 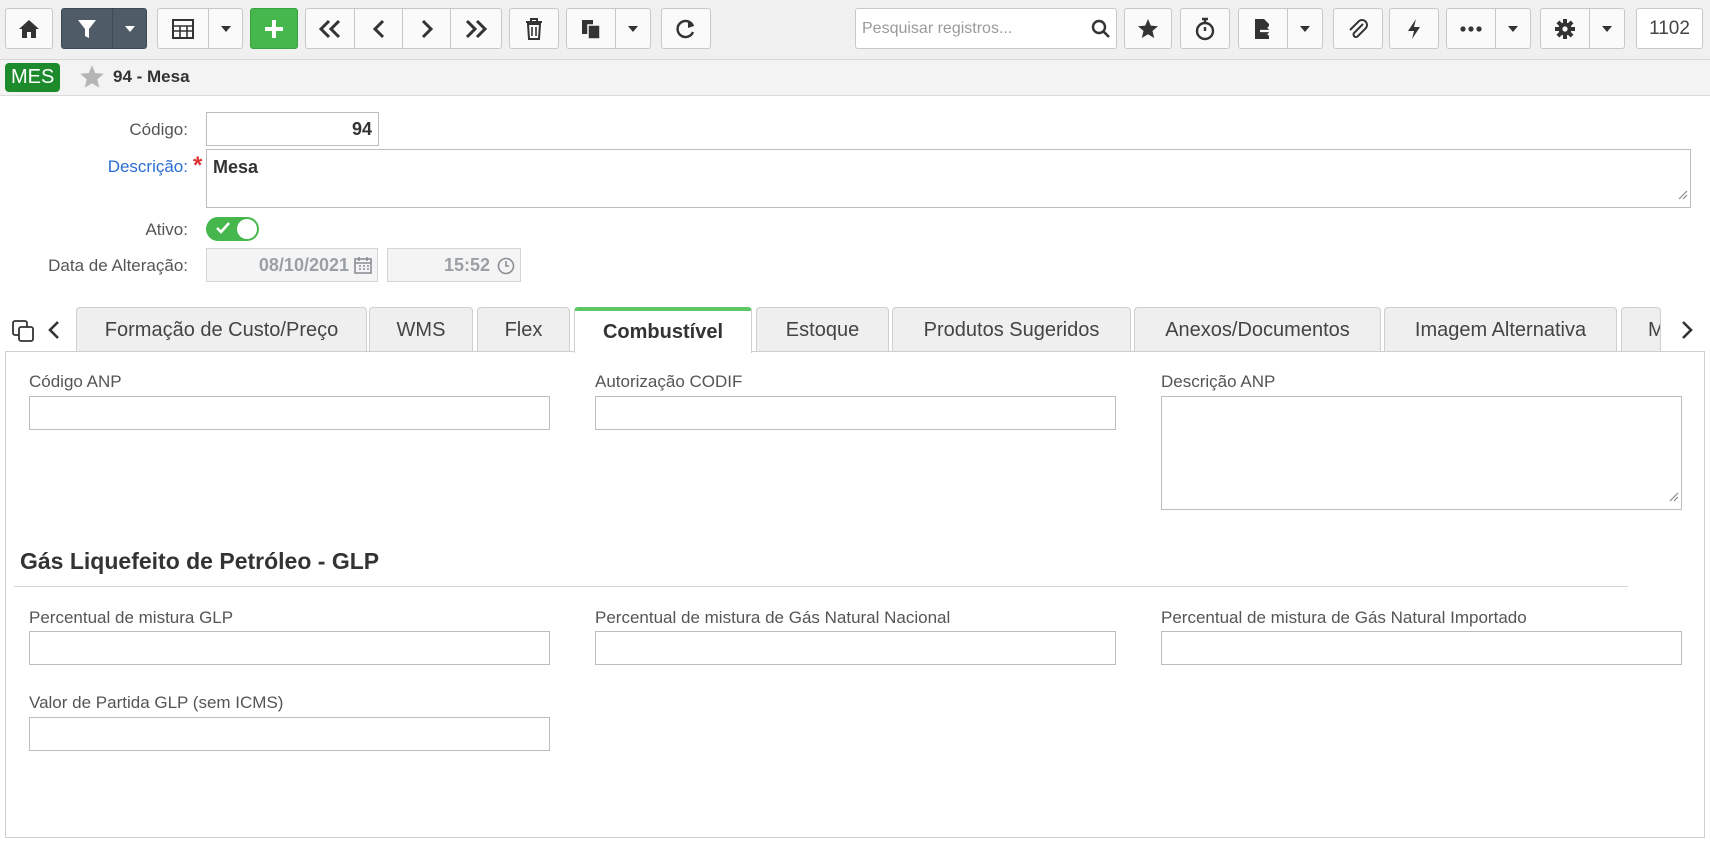 I want to click on double-chevron-left-icon, so click(x=330, y=29).